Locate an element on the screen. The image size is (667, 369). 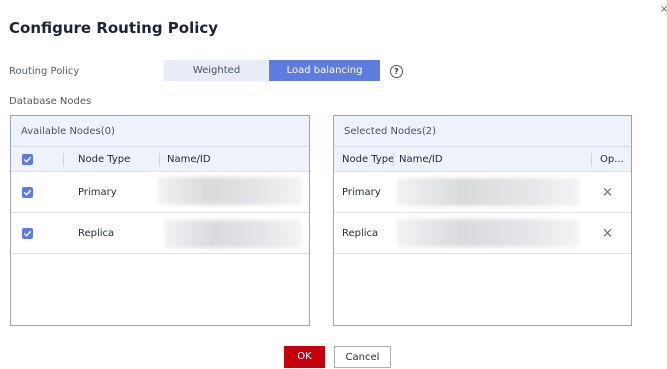
table-row: Replica × is located at coordinates (482, 233).